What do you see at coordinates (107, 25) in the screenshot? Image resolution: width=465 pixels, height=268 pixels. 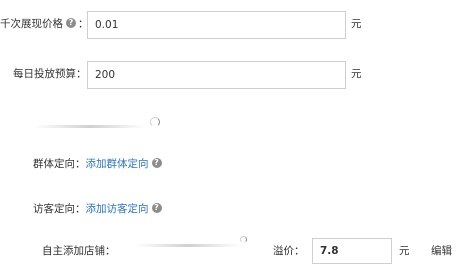 I see `cpm-price-value: 0.01` at bounding box center [107, 25].